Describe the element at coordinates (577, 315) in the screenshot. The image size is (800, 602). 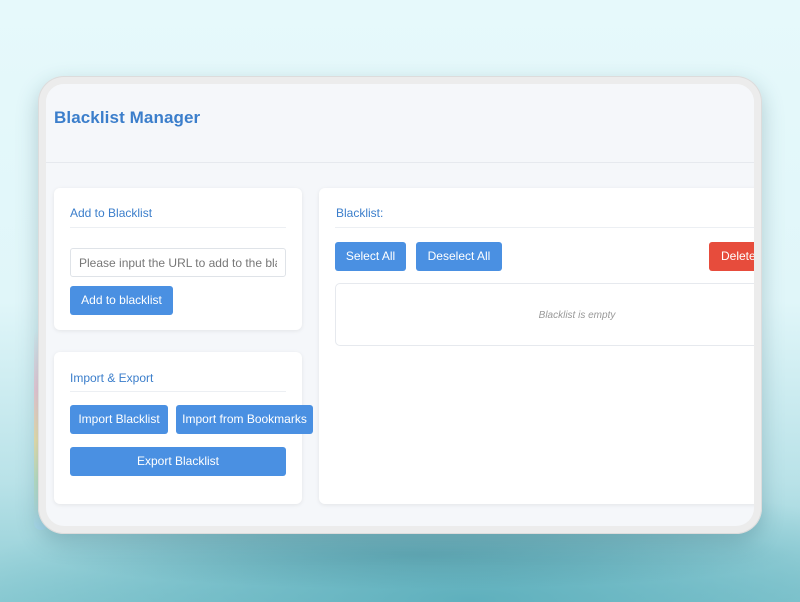
I see `blacklist-empty-message: Blacklist is empty` at that location.